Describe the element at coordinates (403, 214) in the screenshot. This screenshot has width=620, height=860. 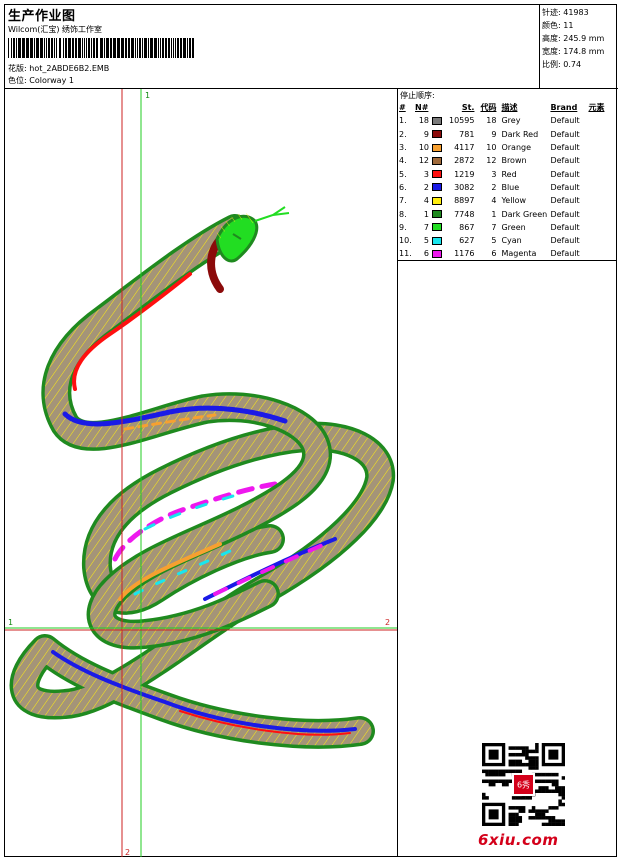
I see `row-index: 8.` at that location.